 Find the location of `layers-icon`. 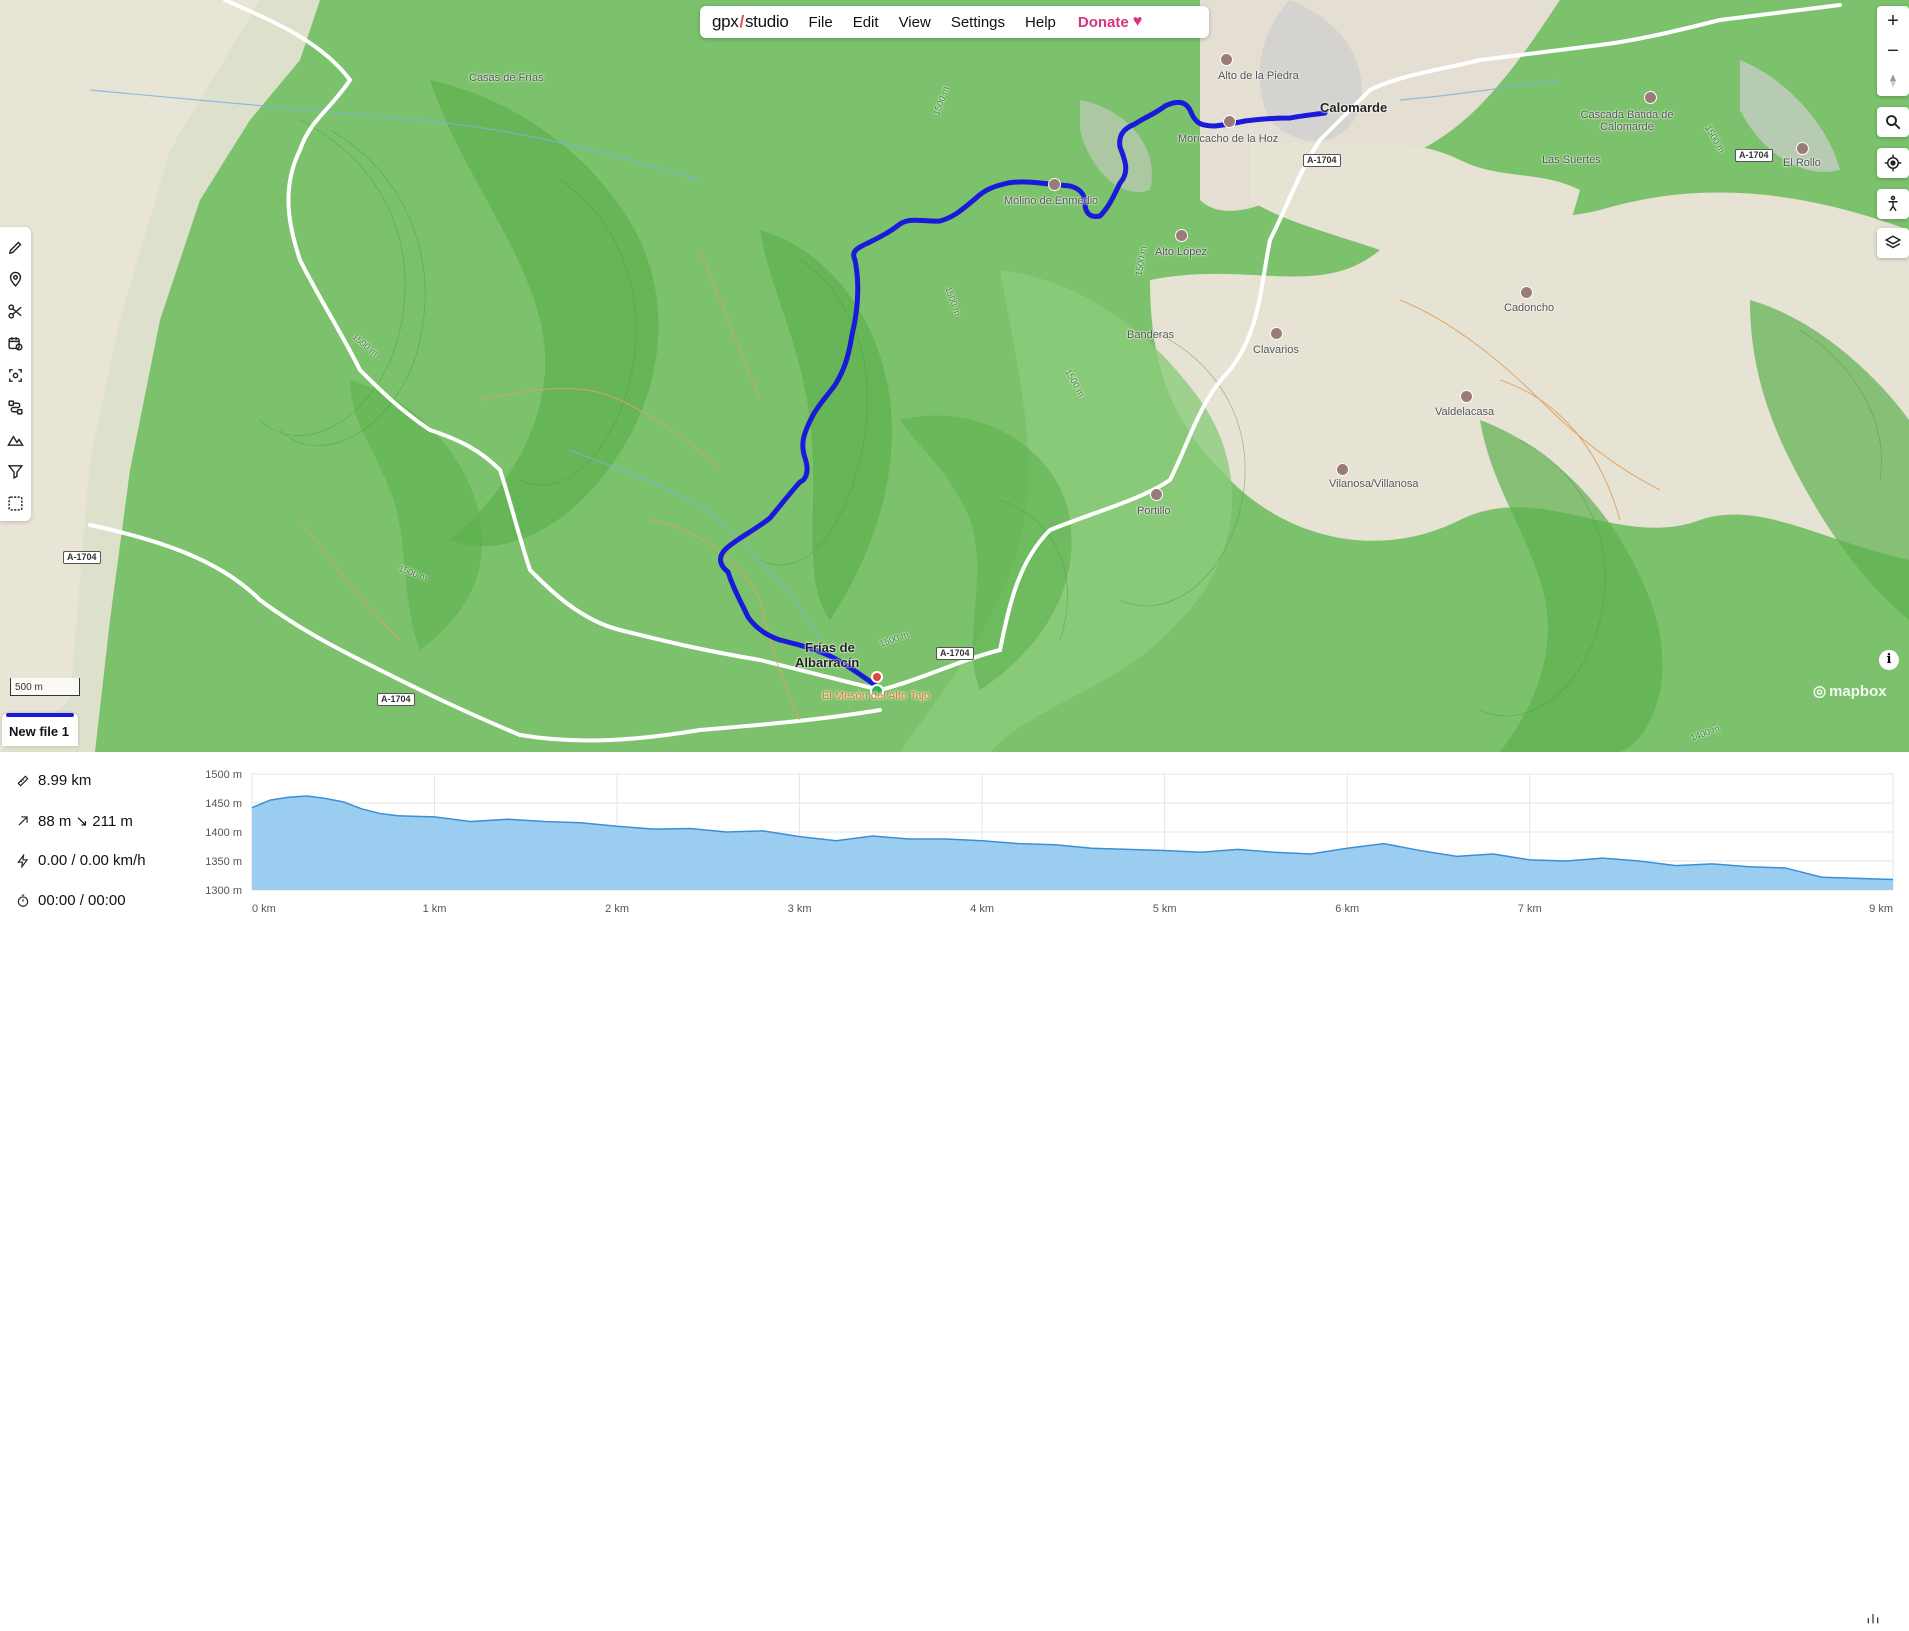

layers-icon is located at coordinates (1893, 242).